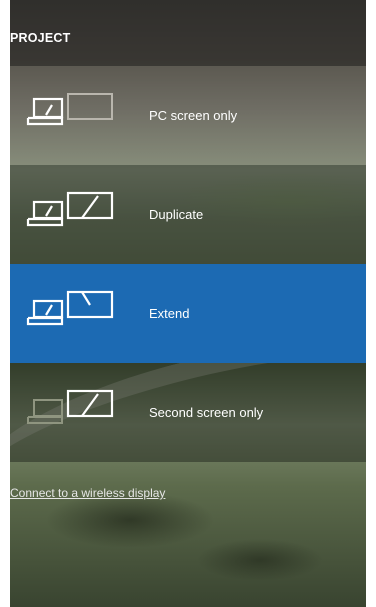  Describe the element at coordinates (87, 493) in the screenshot. I see `connect-wireless-display-link: Connect to a wireless display` at that location.